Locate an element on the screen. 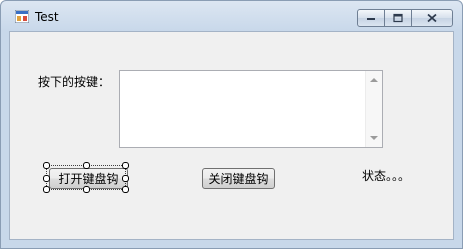 This screenshot has width=463, height=249. minimize-button is located at coordinates (371, 18).